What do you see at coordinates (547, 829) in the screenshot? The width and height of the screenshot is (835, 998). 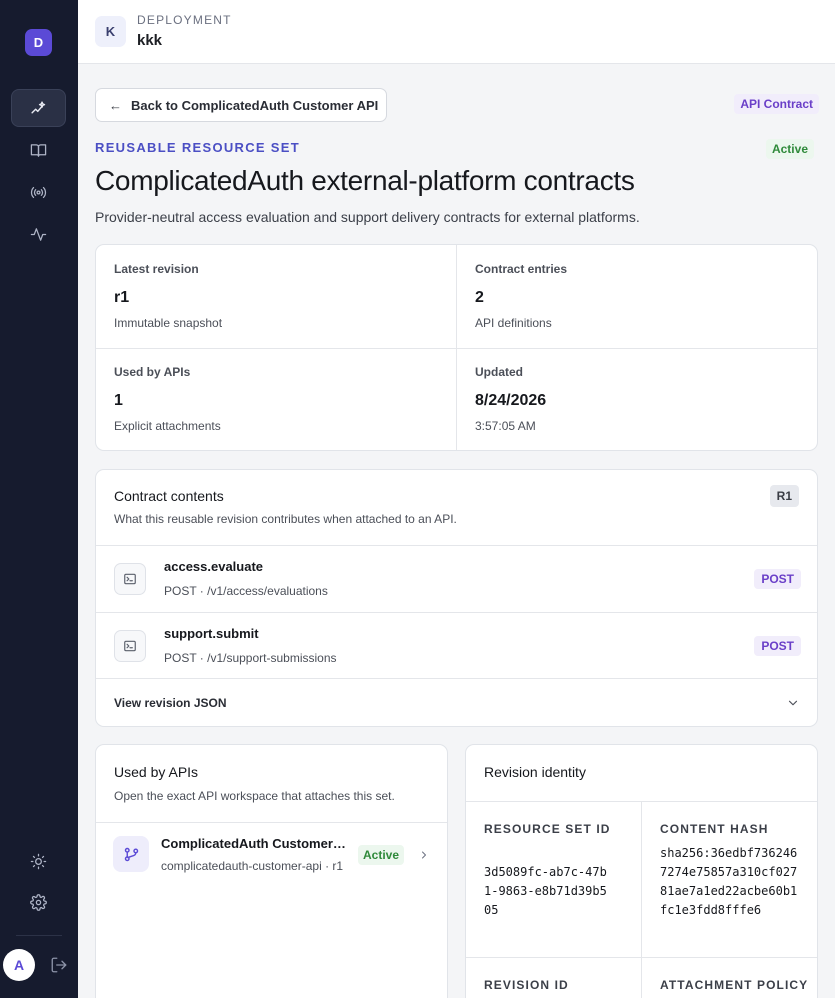 I see `resource-set-id-label: RESOURCE SET ID` at bounding box center [547, 829].